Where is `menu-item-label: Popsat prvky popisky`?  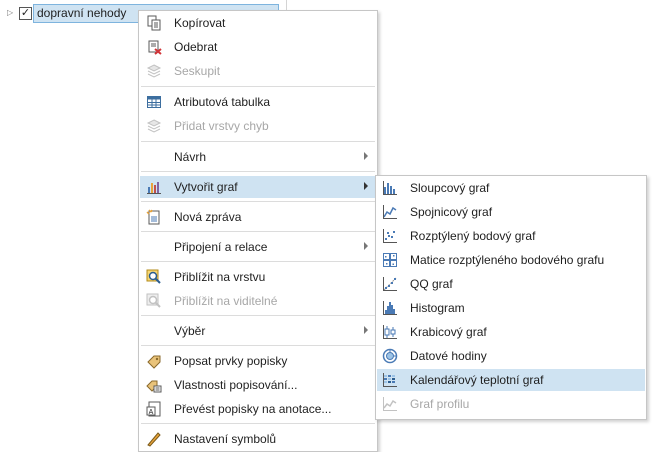 menu-item-label: Popsat prvky popisky is located at coordinates (231, 361).